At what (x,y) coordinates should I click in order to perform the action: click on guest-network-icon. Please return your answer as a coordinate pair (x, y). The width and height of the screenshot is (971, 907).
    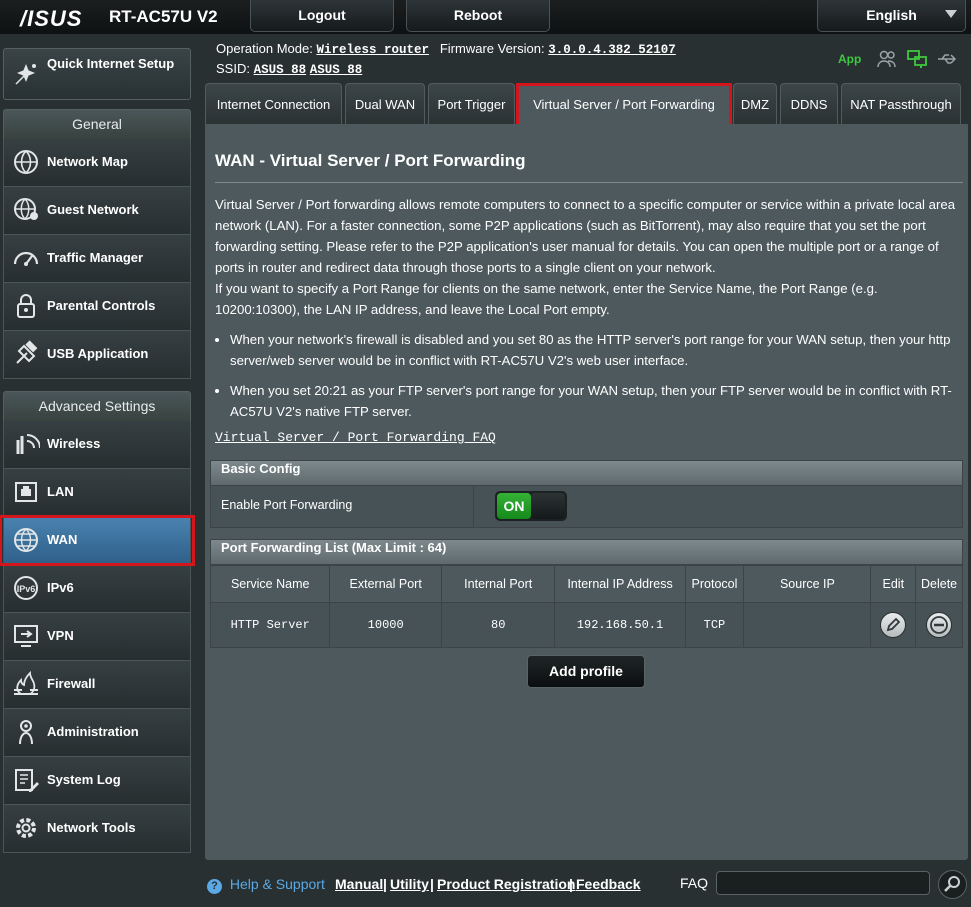
    Looking at the image, I should click on (26, 209).